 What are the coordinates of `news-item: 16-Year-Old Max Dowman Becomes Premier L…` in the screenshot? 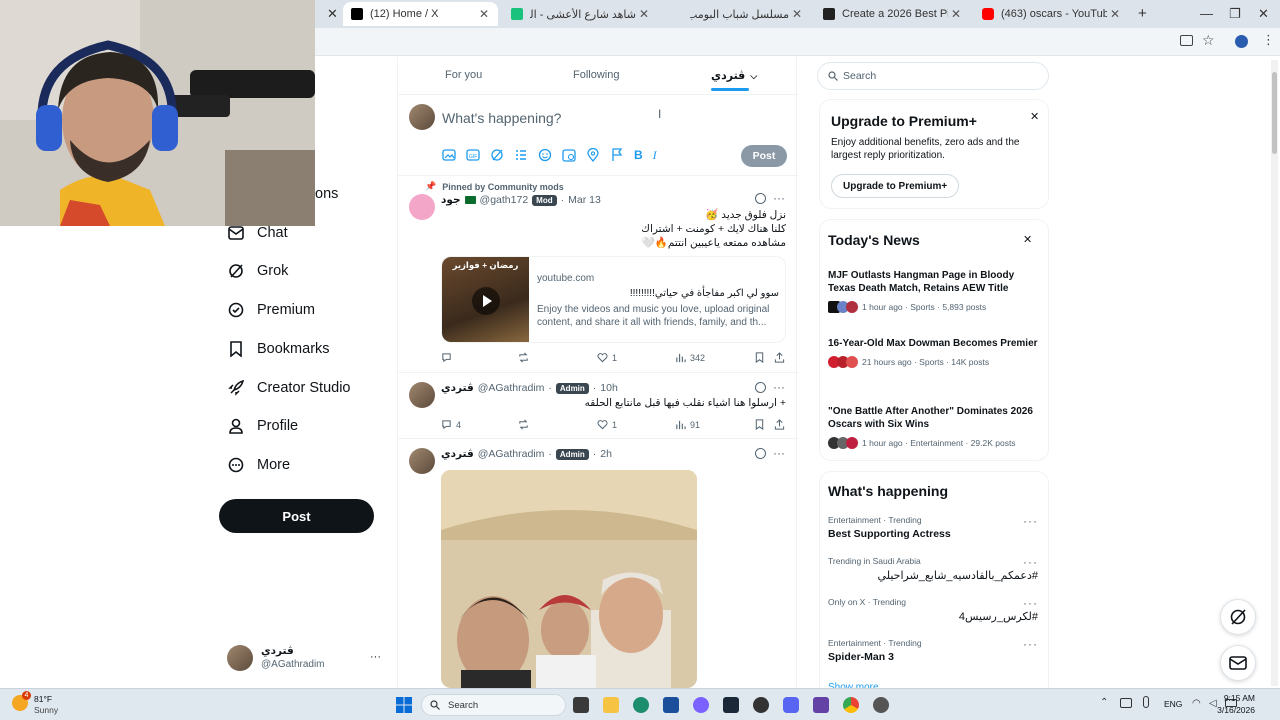 It's located at (934, 352).